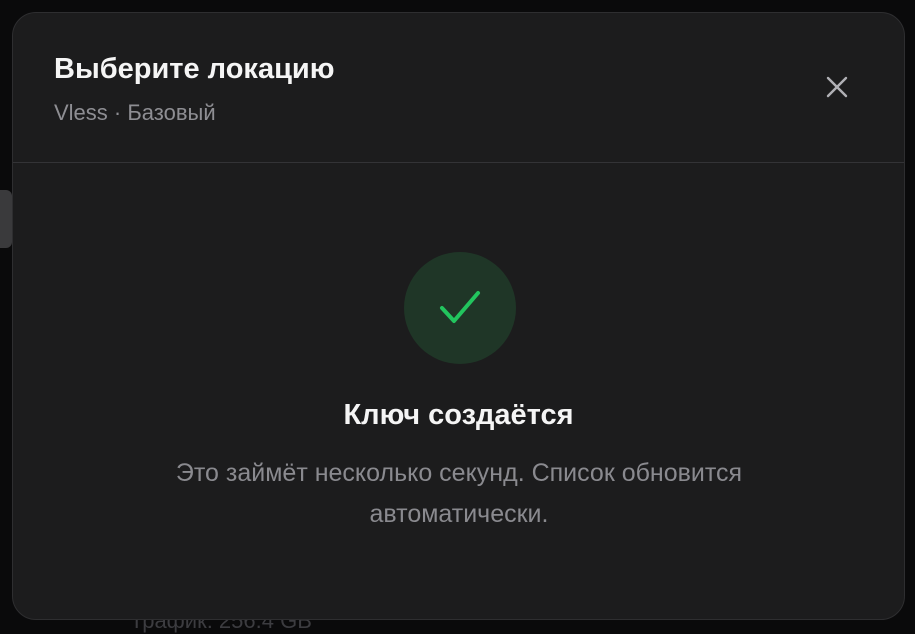 The width and height of the screenshot is (915, 634). What do you see at coordinates (135, 112) in the screenshot?
I see `modal-subtitle: Vless · Базовый` at bounding box center [135, 112].